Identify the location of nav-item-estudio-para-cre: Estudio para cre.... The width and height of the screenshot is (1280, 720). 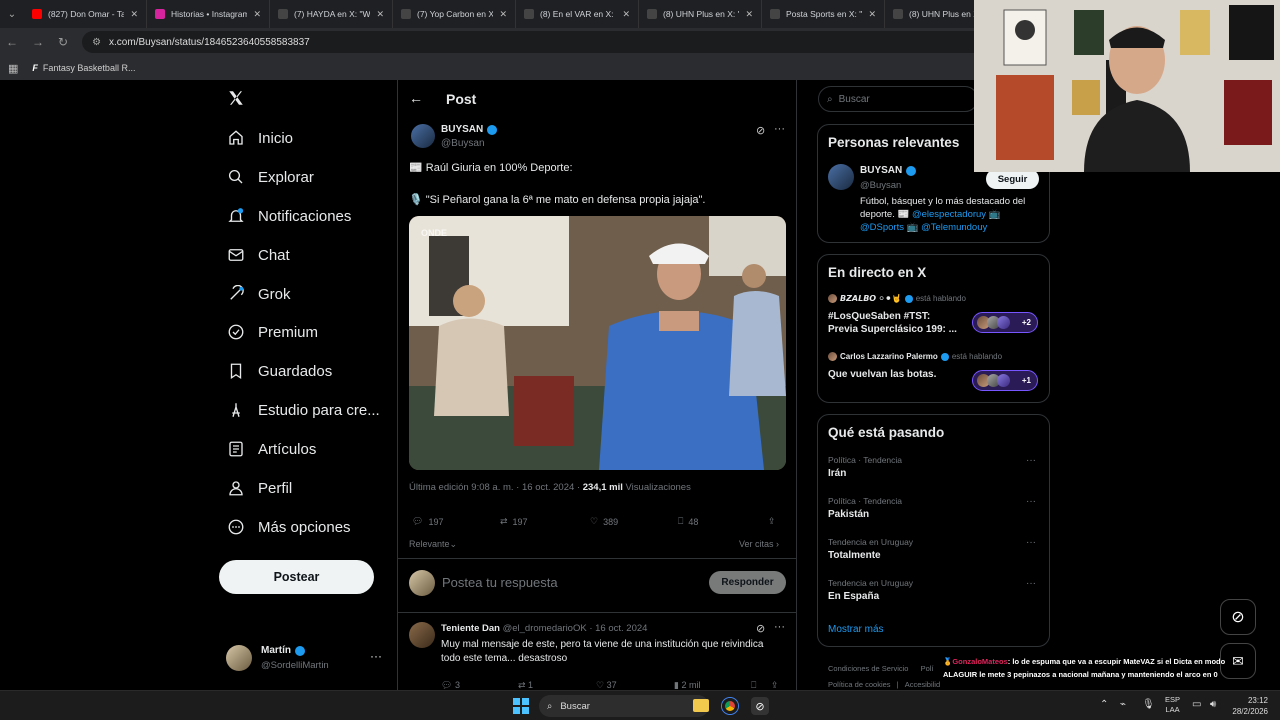
(303, 410).